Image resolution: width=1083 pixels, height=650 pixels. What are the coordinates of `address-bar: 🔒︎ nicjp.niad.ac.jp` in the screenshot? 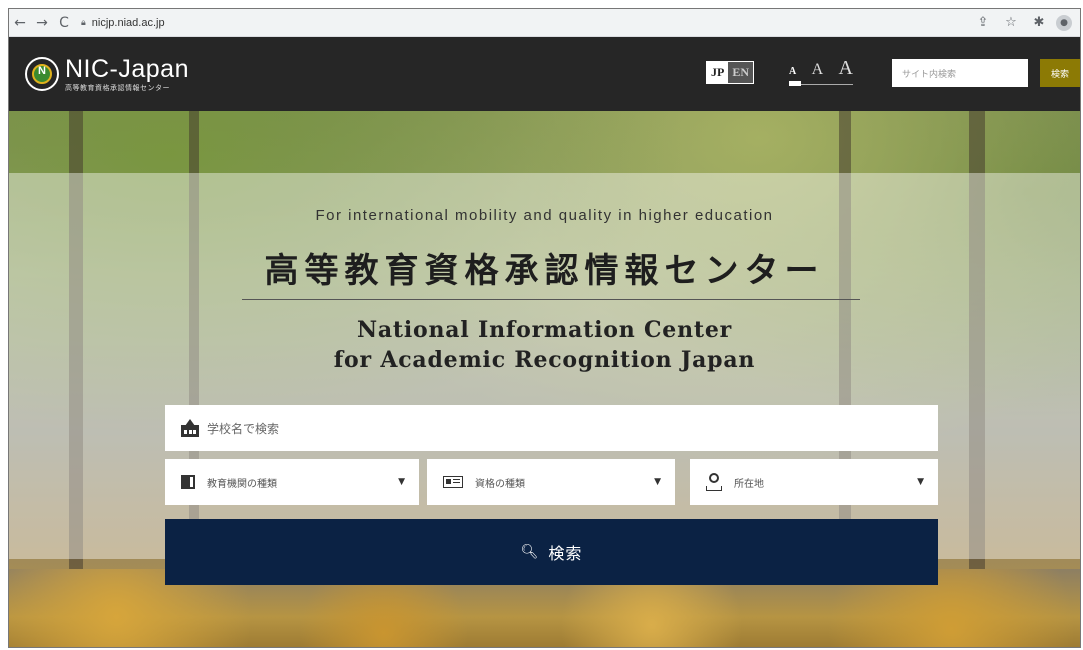 It's located at (123, 23).